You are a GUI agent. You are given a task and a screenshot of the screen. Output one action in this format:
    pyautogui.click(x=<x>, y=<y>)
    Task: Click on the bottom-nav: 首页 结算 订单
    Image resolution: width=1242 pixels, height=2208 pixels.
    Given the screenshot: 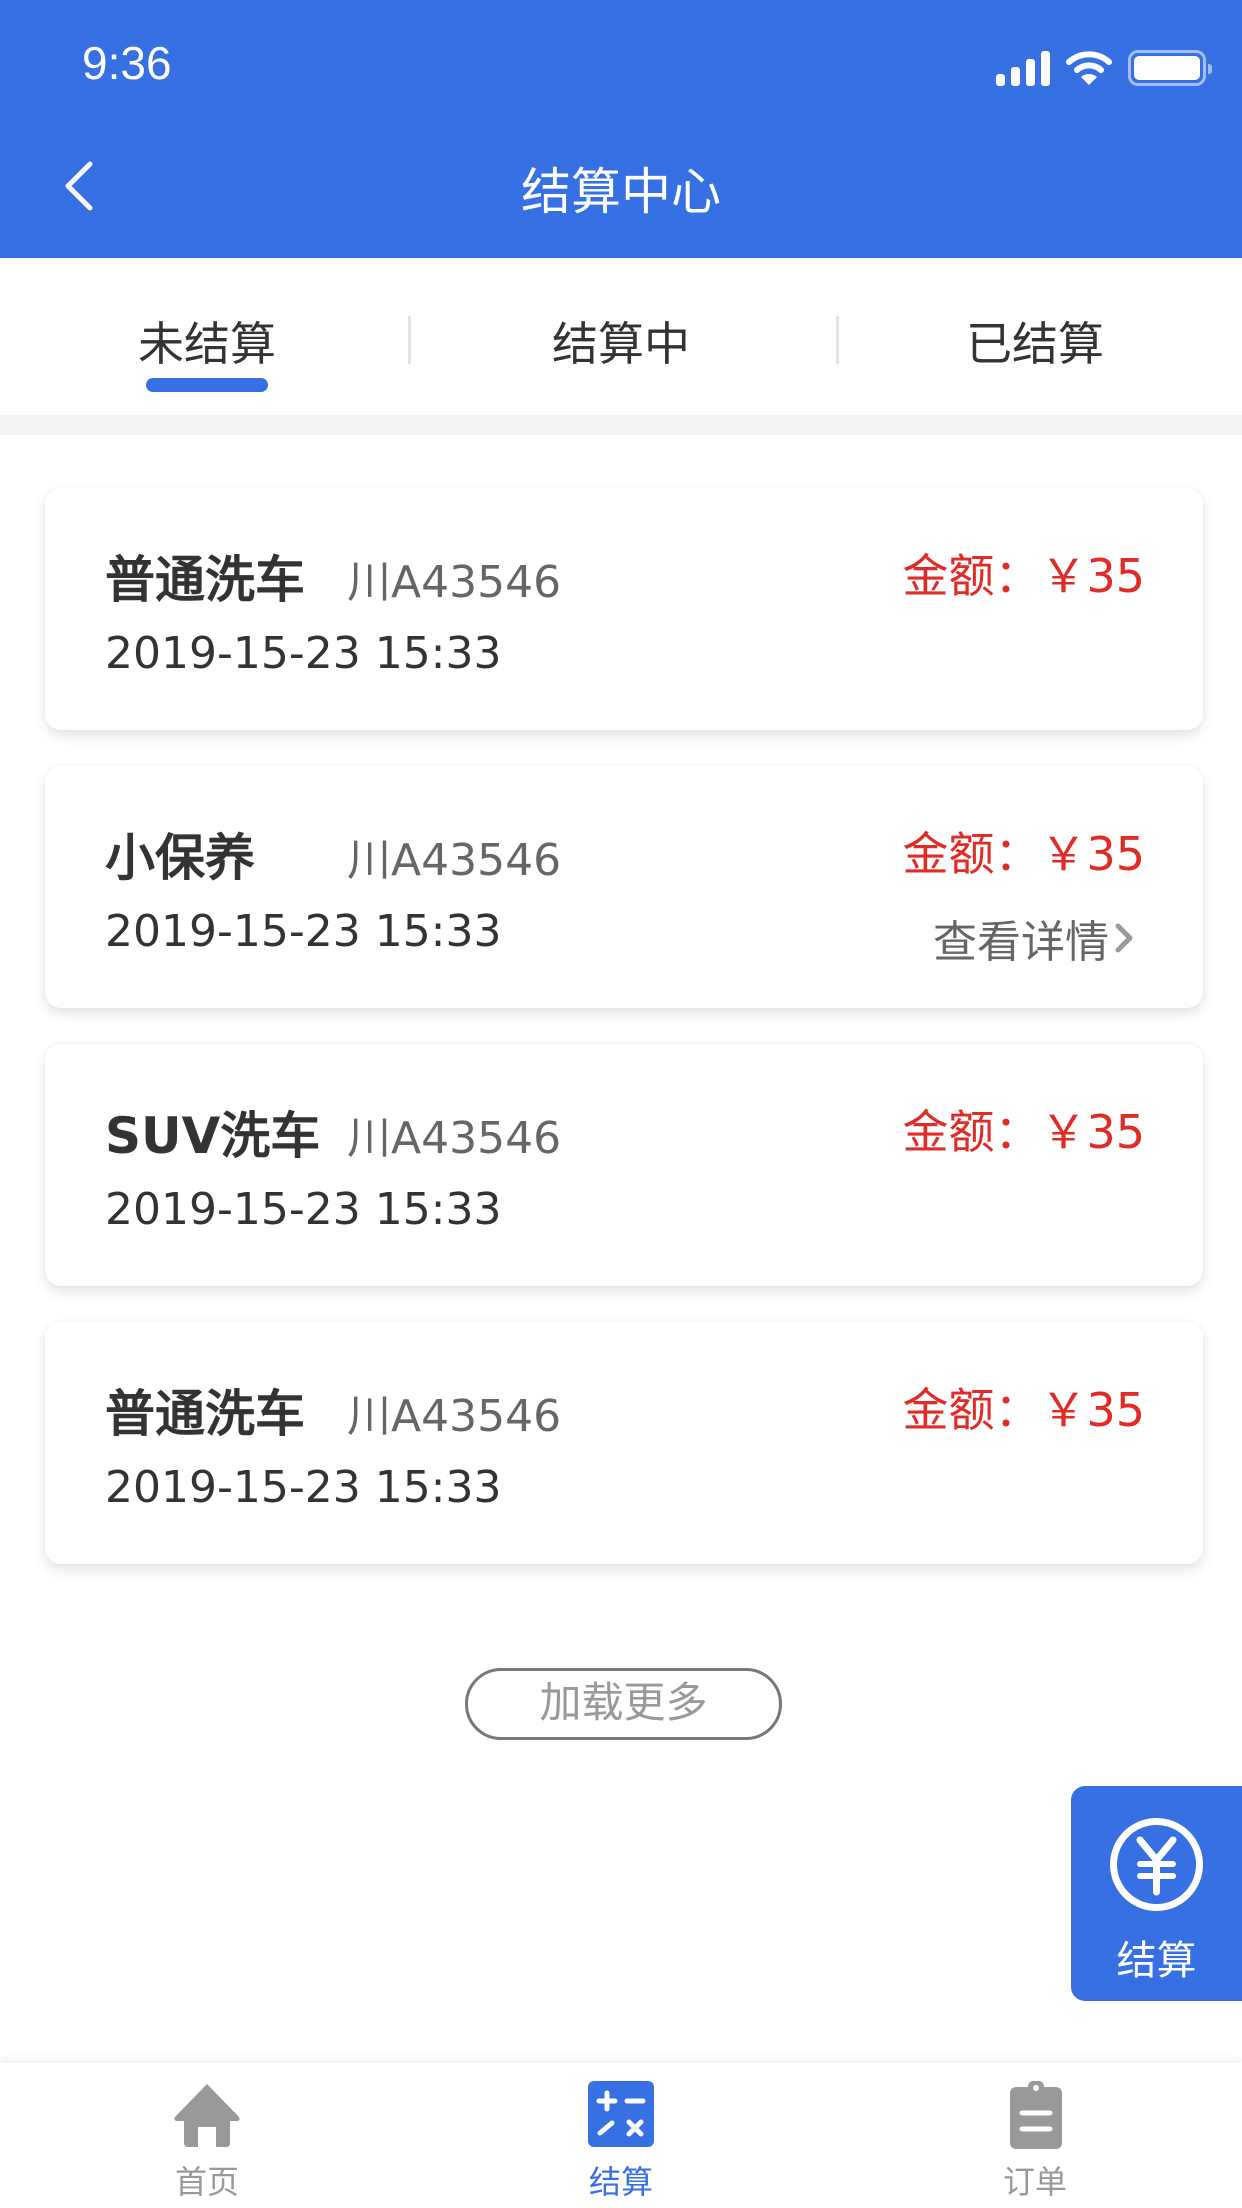 What is the action you would take?
    pyautogui.click(x=621, y=2135)
    